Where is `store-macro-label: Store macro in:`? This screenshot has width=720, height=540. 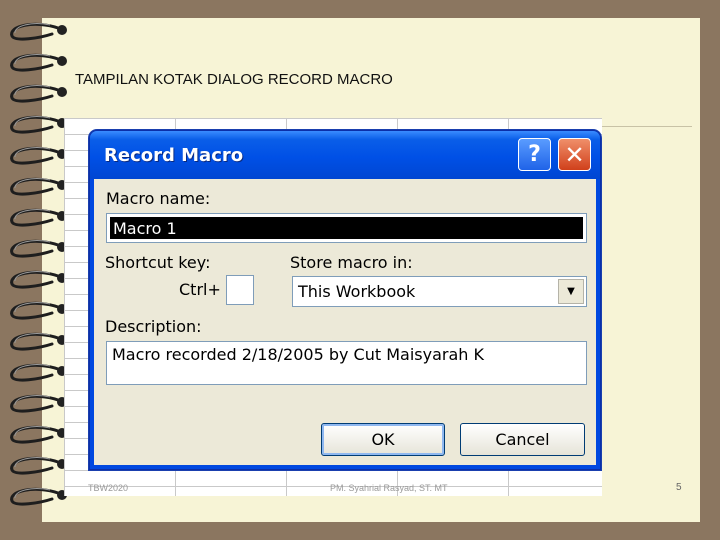
store-macro-label: Store macro in: is located at coordinates (351, 262).